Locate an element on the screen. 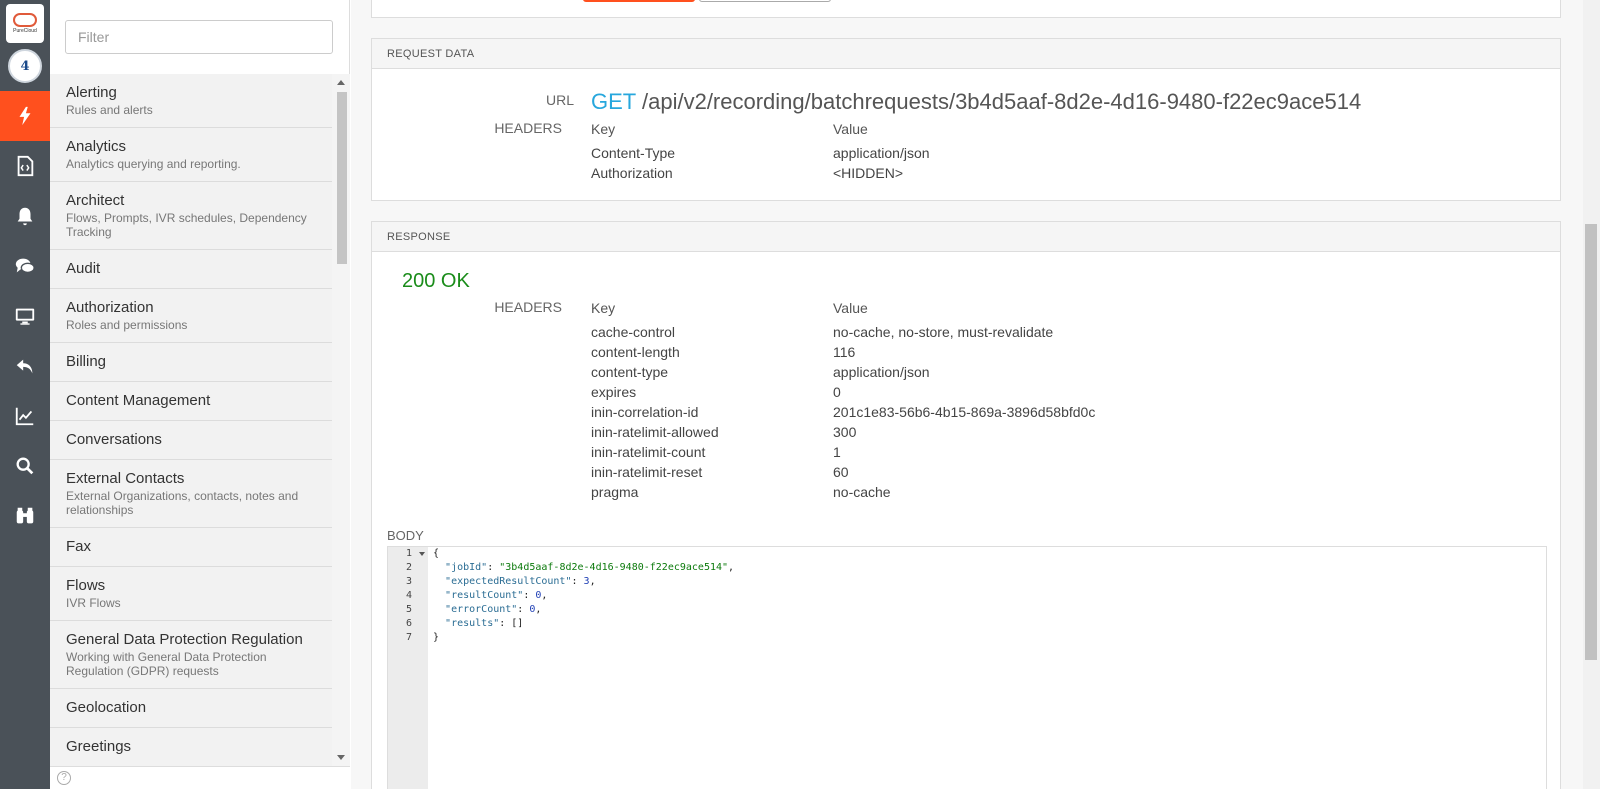 This screenshot has height=789, width=1600. nav-footer: ? is located at coordinates (200, 777).